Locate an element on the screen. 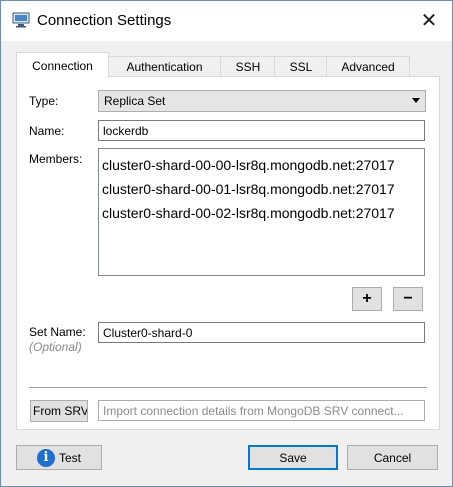 The height and width of the screenshot is (487, 453). save-button: Save is located at coordinates (293, 457).